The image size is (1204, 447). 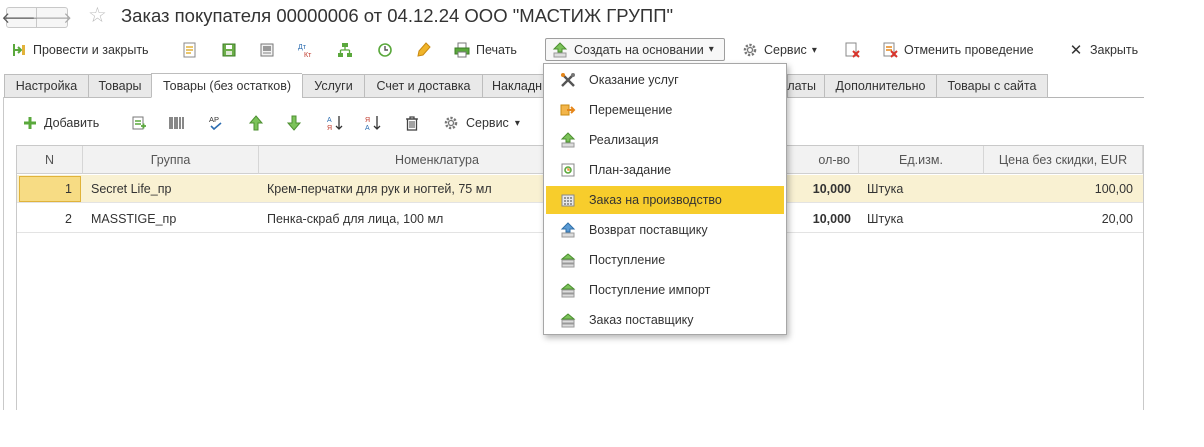 I want to click on post-and-close-button: Провести и закрыть, so click(x=80, y=50).